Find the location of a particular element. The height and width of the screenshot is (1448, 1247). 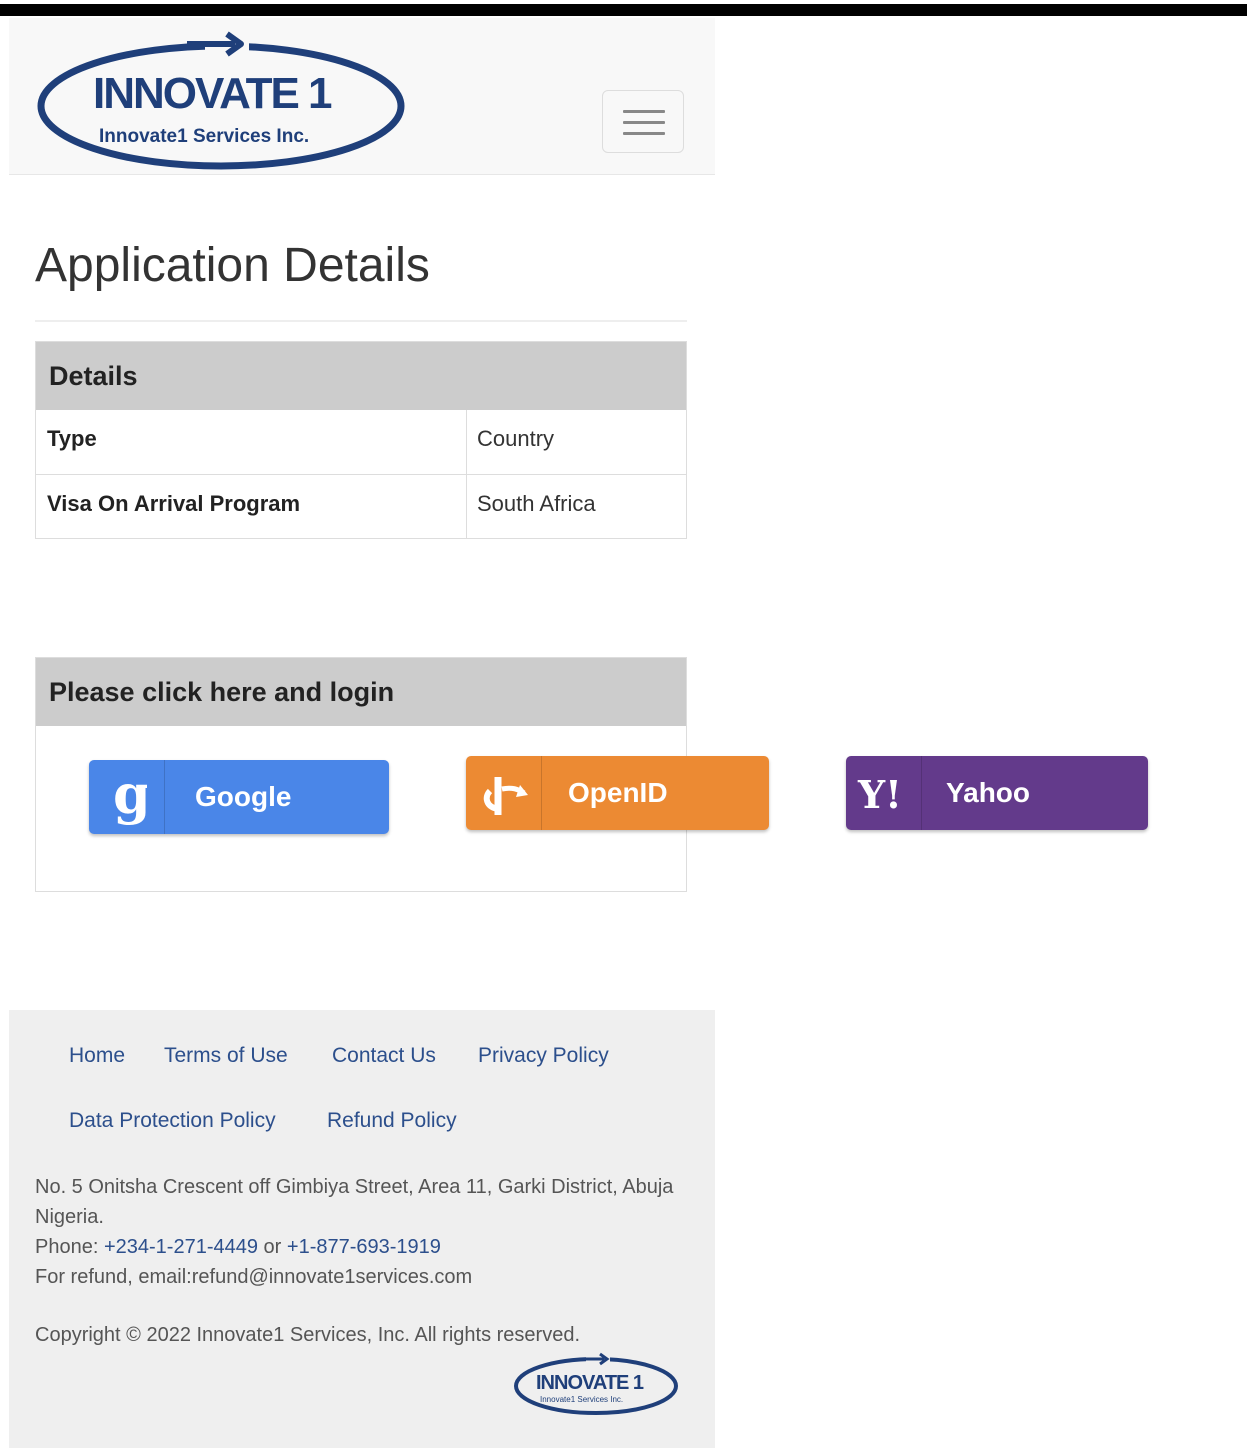

yahoo-icon: Y! is located at coordinates (884, 793).